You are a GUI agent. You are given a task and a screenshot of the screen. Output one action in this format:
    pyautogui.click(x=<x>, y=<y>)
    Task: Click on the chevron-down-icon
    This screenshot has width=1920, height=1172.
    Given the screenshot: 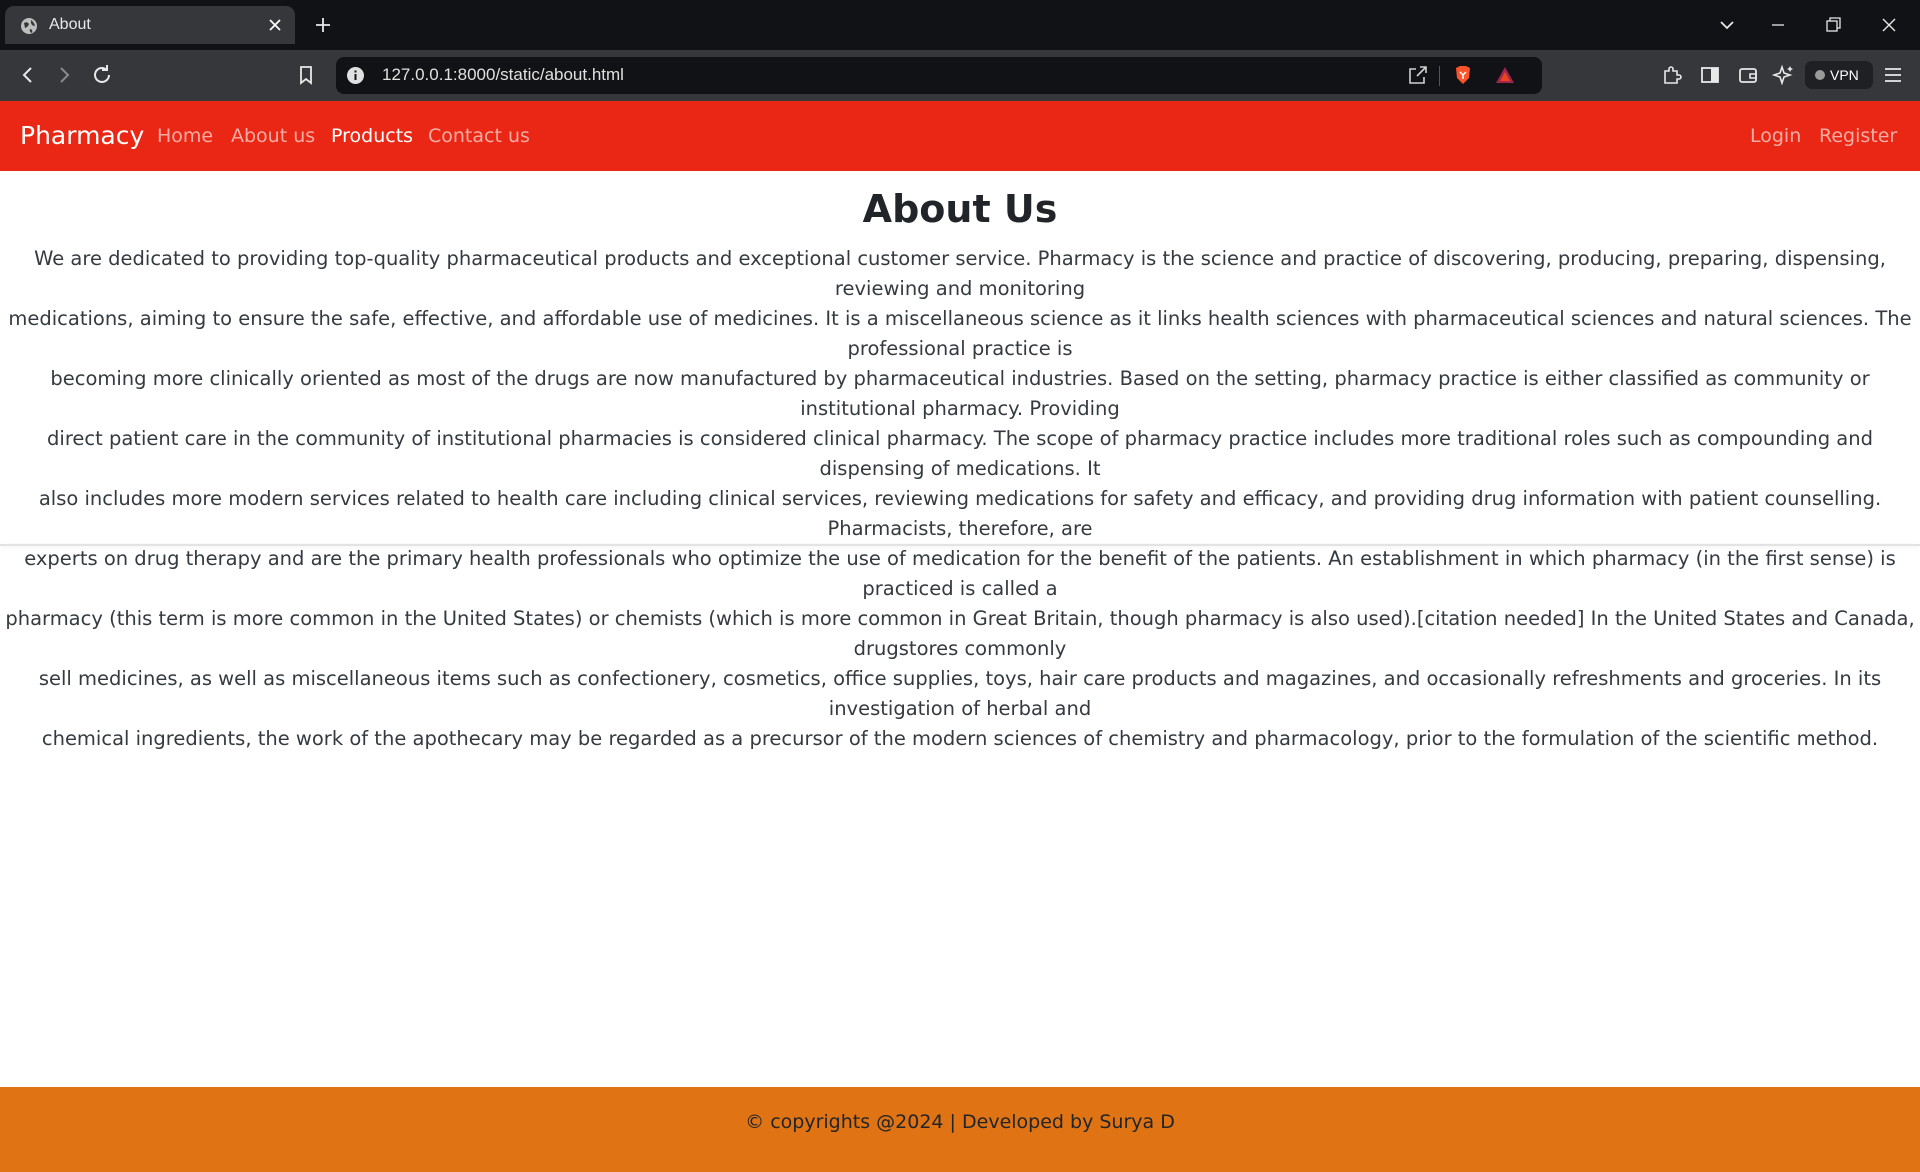 What is the action you would take?
    pyautogui.click(x=1727, y=25)
    